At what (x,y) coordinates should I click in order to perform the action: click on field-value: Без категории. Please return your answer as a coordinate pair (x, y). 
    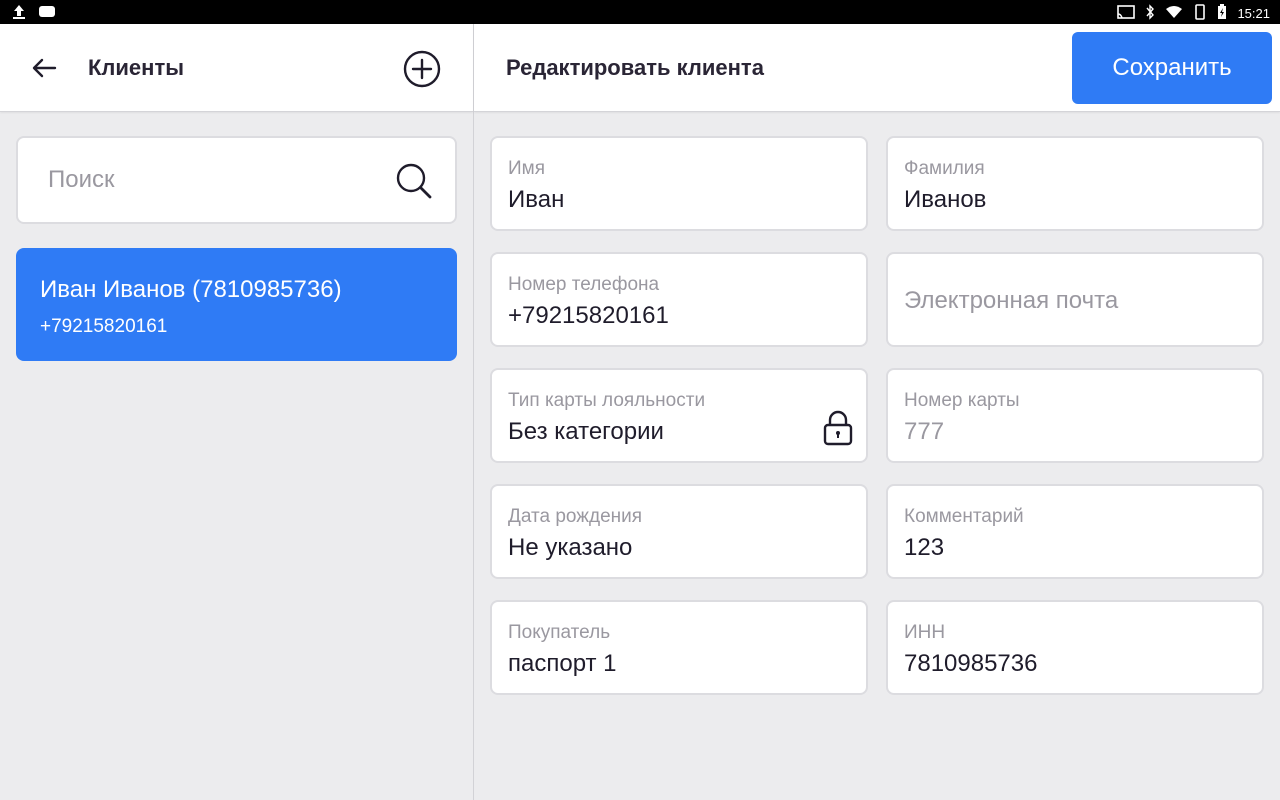
    Looking at the image, I should click on (586, 431).